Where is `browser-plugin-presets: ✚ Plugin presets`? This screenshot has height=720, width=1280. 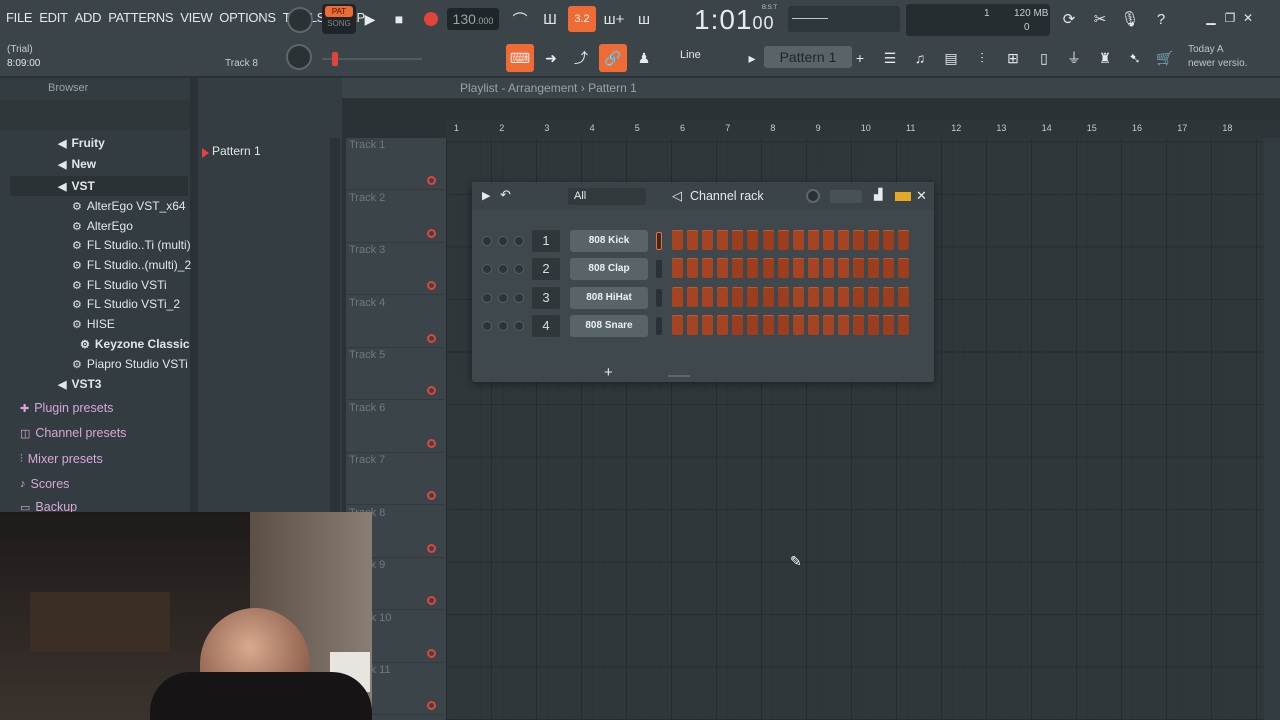 browser-plugin-presets: ✚ Plugin presets is located at coordinates (66, 408).